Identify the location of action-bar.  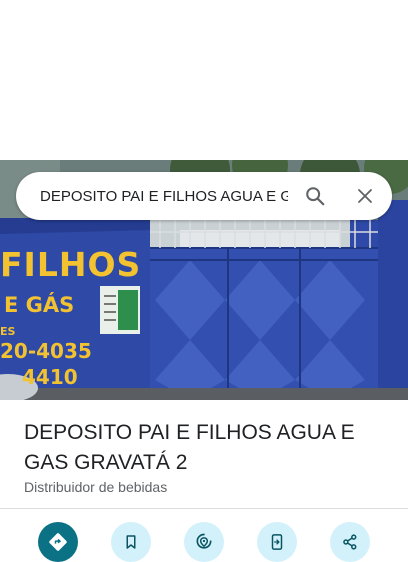
(204, 542).